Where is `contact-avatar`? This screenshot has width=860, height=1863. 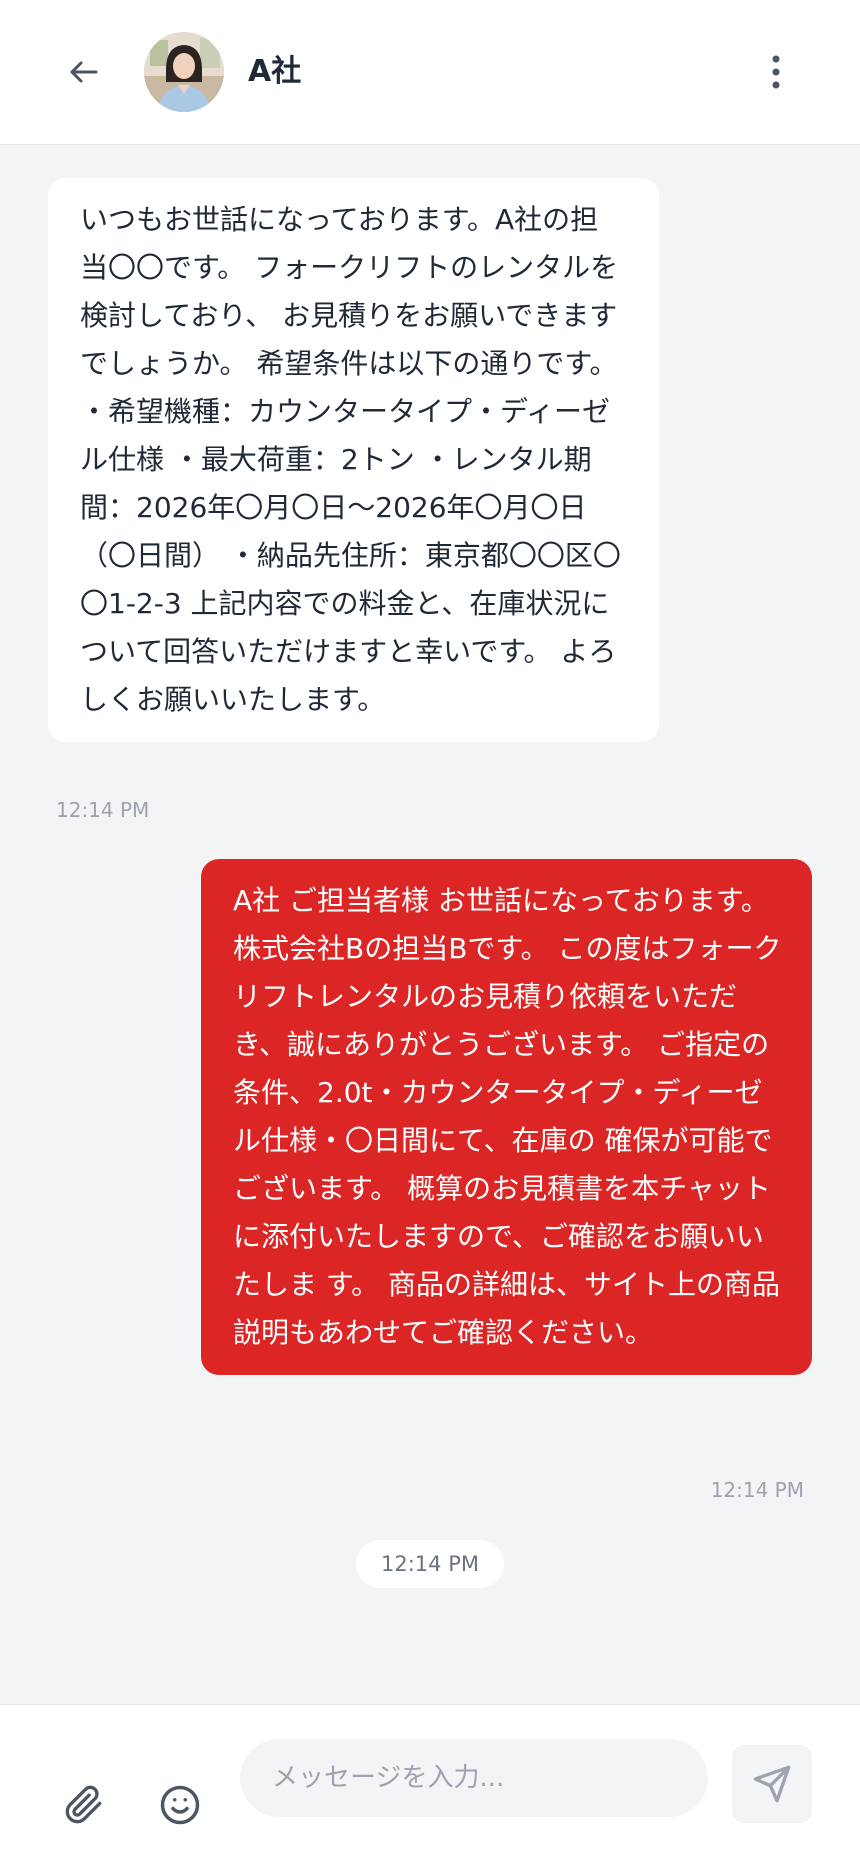
contact-avatar is located at coordinates (184, 72).